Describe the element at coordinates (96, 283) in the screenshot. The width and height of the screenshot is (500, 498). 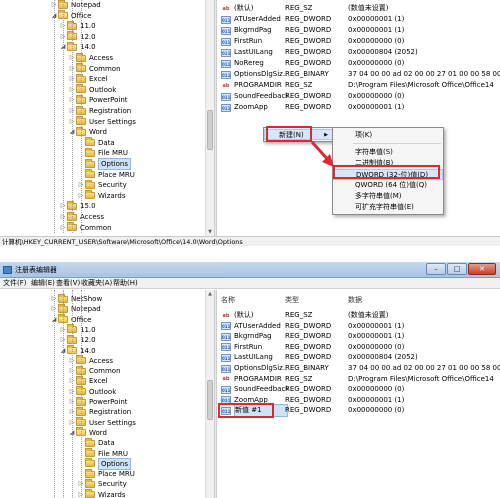
I see `menu-3: 收藏夹(A)` at that location.